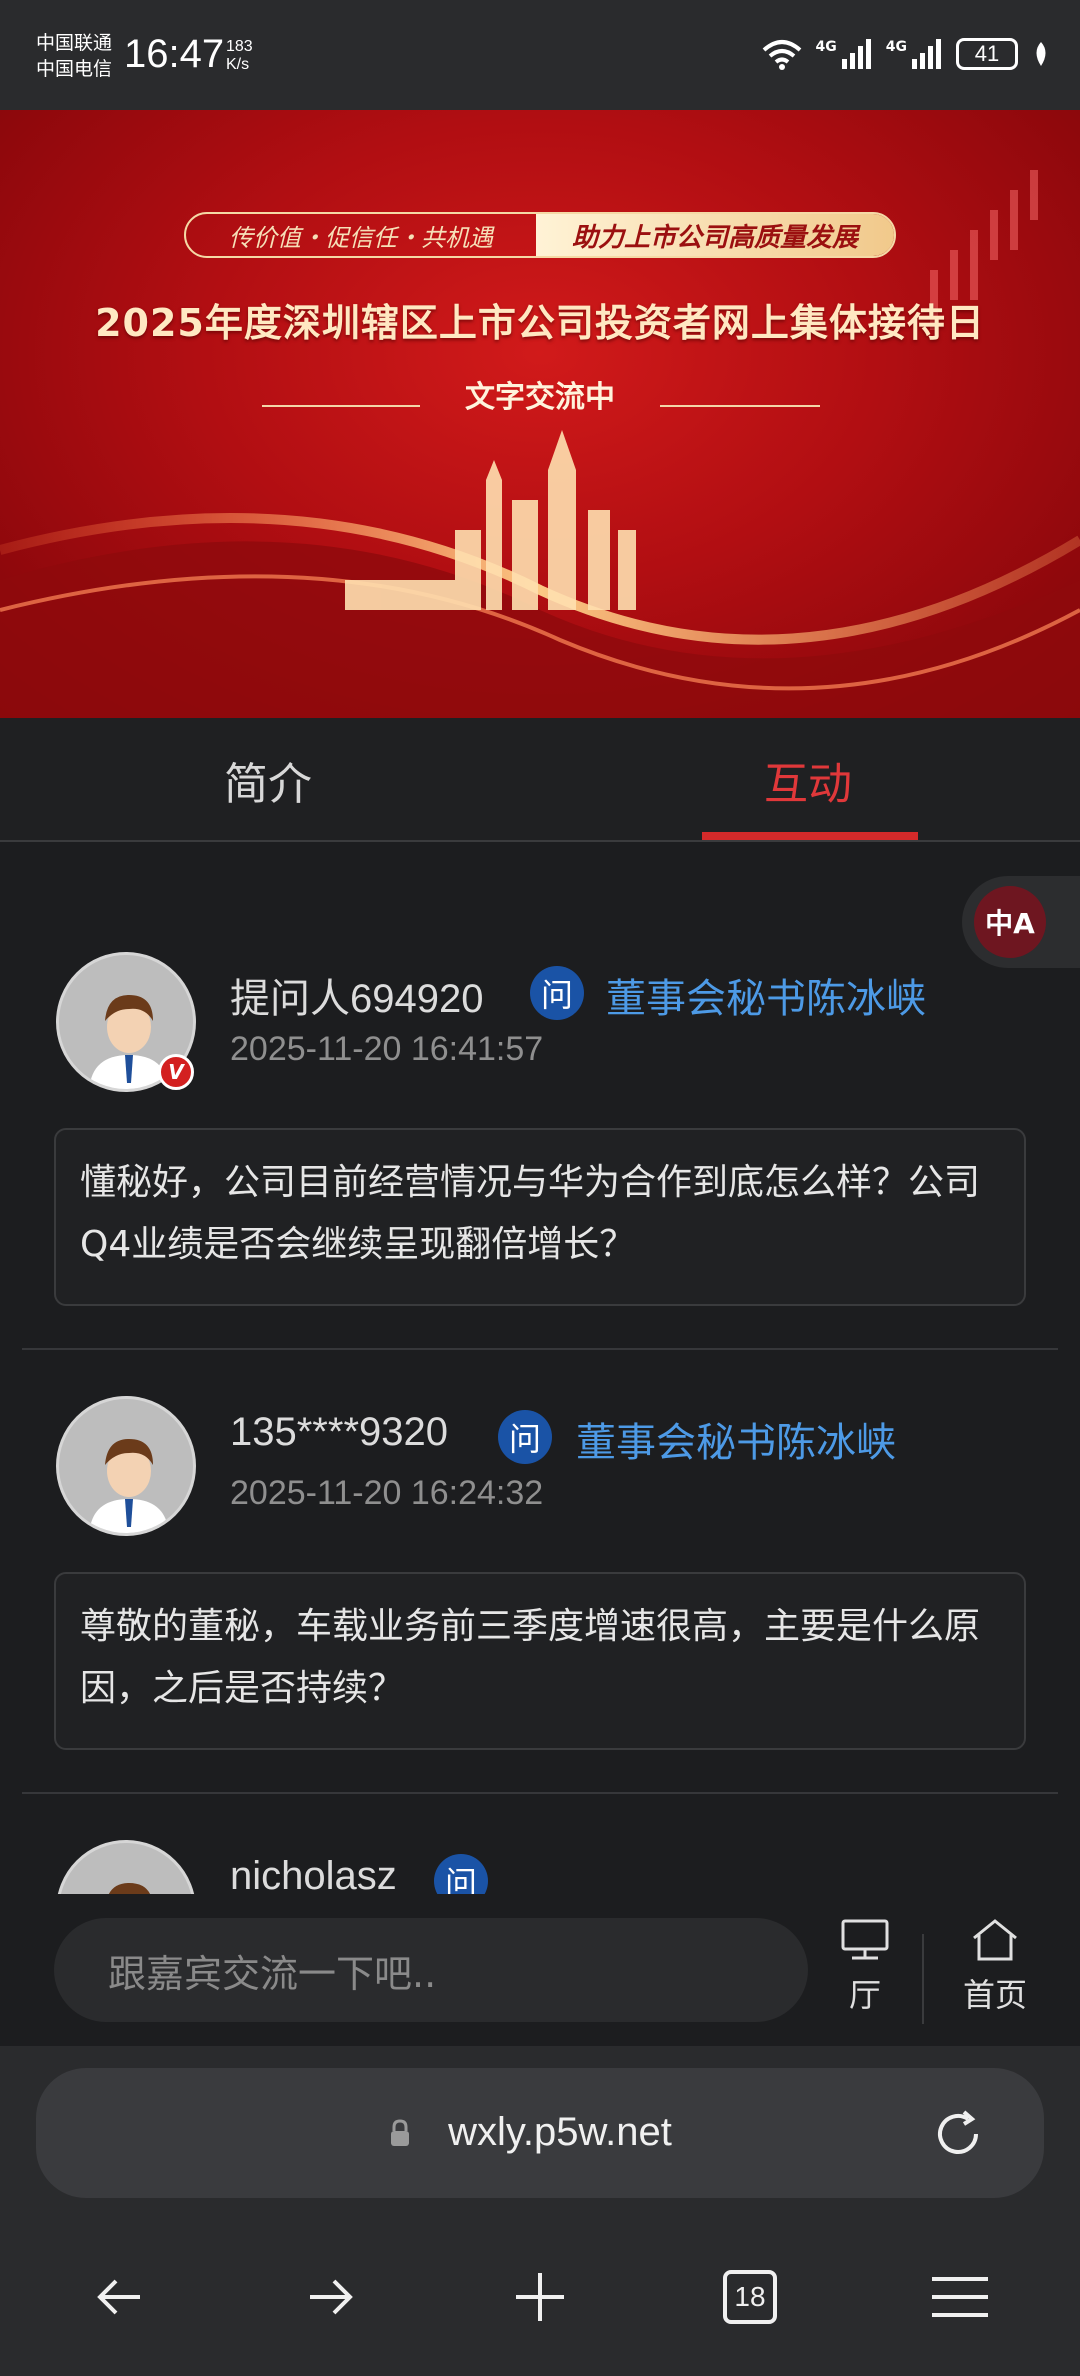 This screenshot has width=1080, height=2376. What do you see at coordinates (826, 47) in the screenshot?
I see `network-type-1: 4G` at bounding box center [826, 47].